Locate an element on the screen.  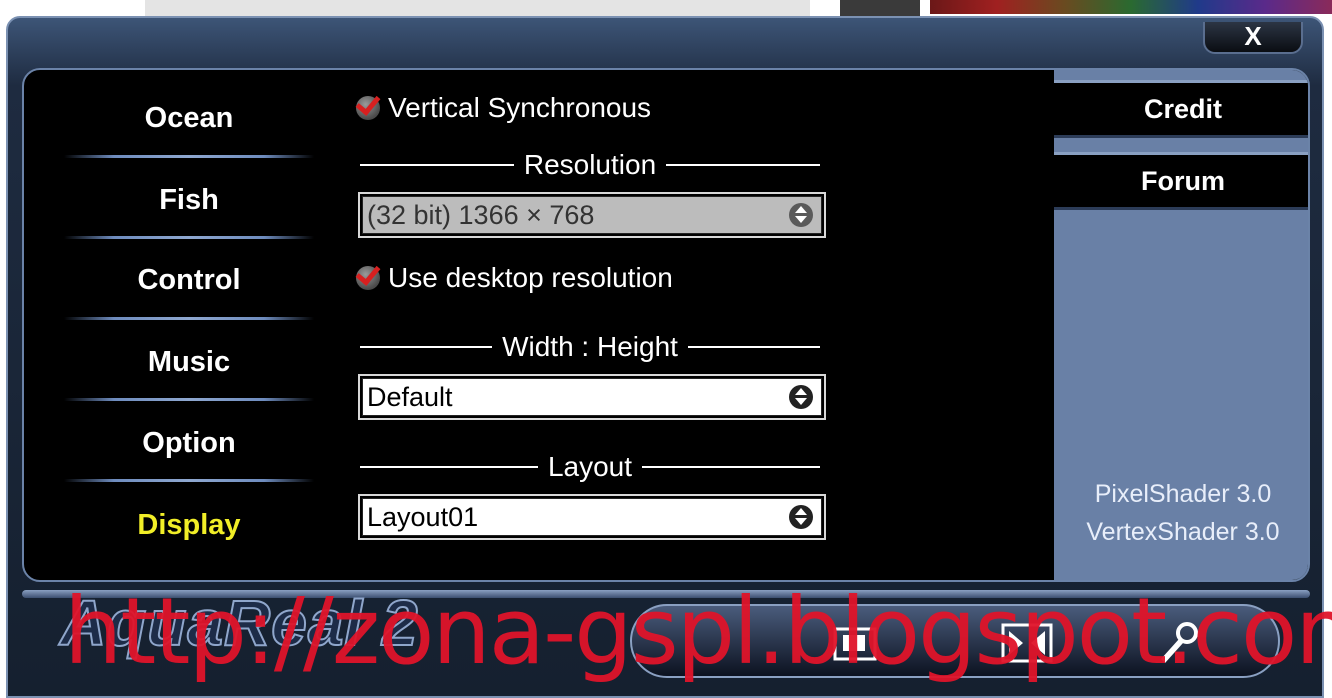
resolution-title: Resolution is located at coordinates (590, 164).